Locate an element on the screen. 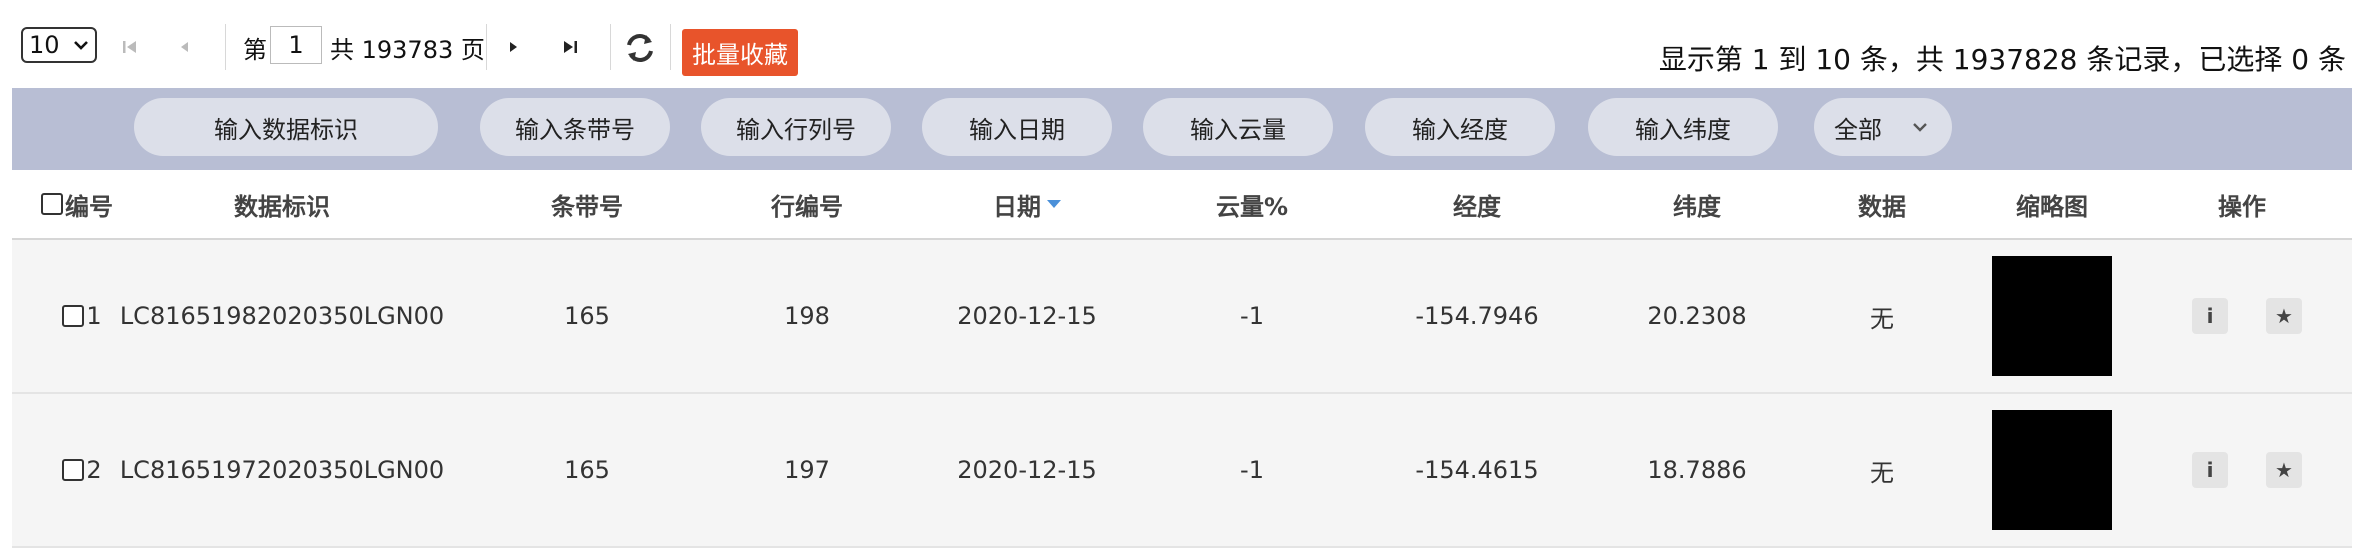 The height and width of the screenshot is (548, 2364). last-page-icon is located at coordinates (570, 47).